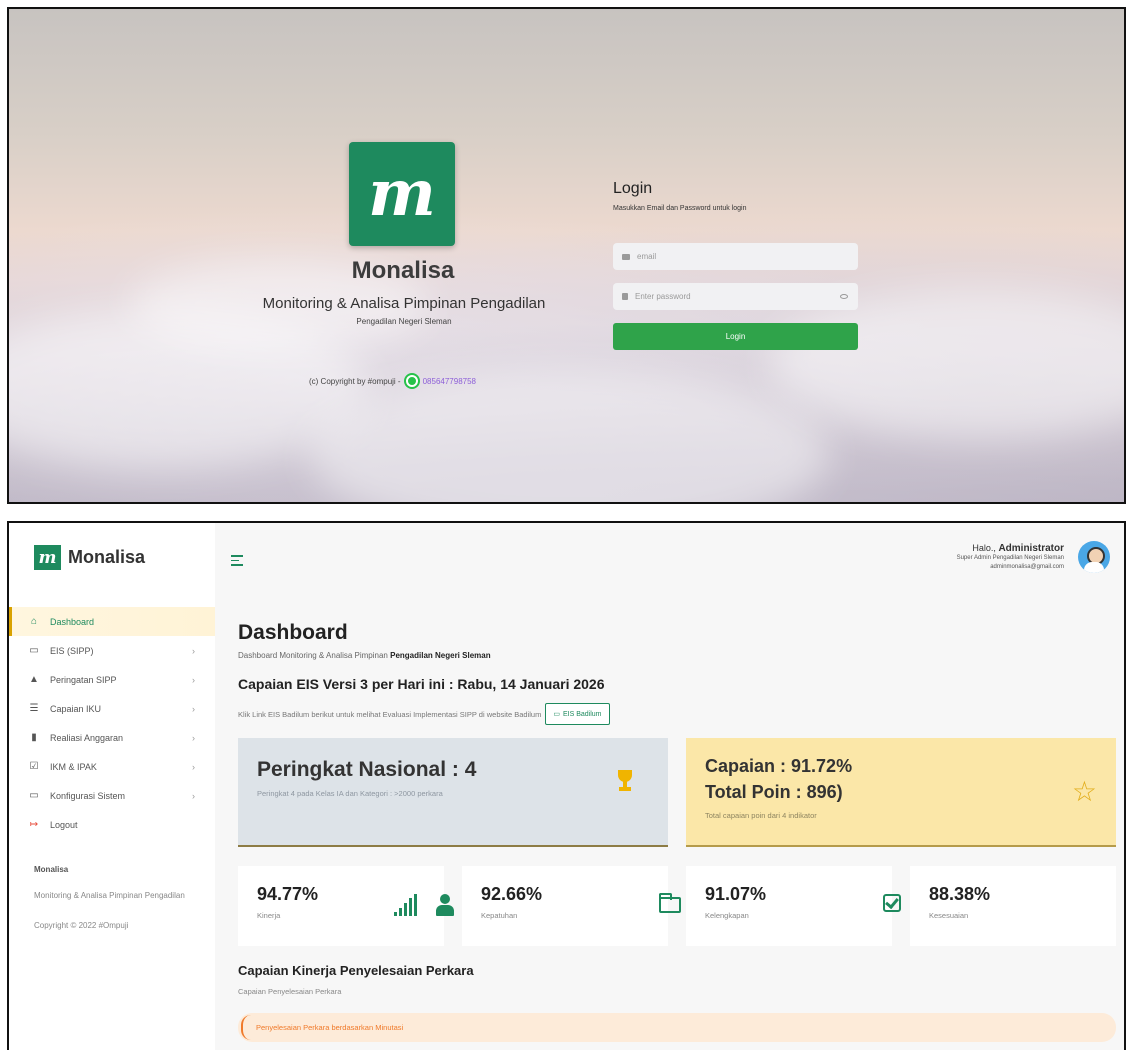 This screenshot has width=1131, height=1050. What do you see at coordinates (1031, 548) in the screenshot?
I see `user-name: Administrator` at bounding box center [1031, 548].